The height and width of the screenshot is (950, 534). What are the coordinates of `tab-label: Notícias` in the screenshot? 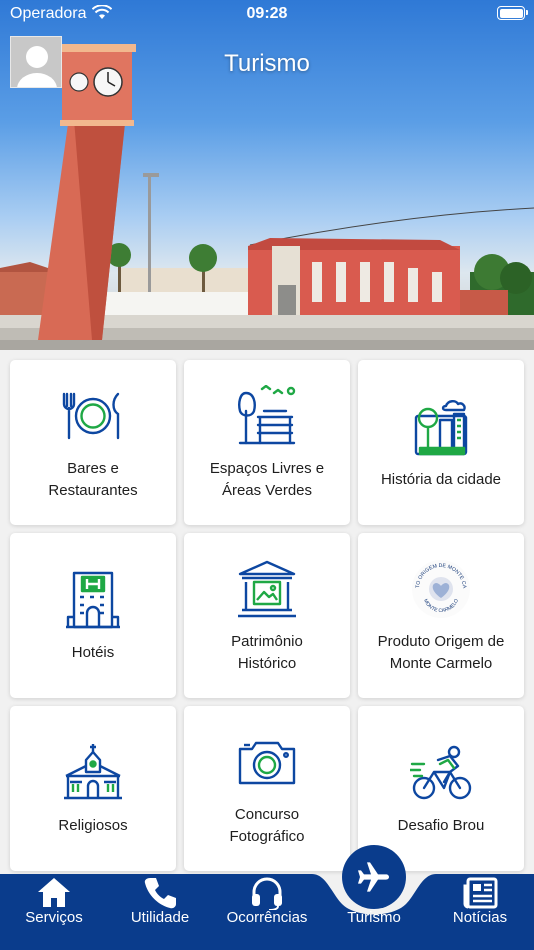 It's located at (480, 917).